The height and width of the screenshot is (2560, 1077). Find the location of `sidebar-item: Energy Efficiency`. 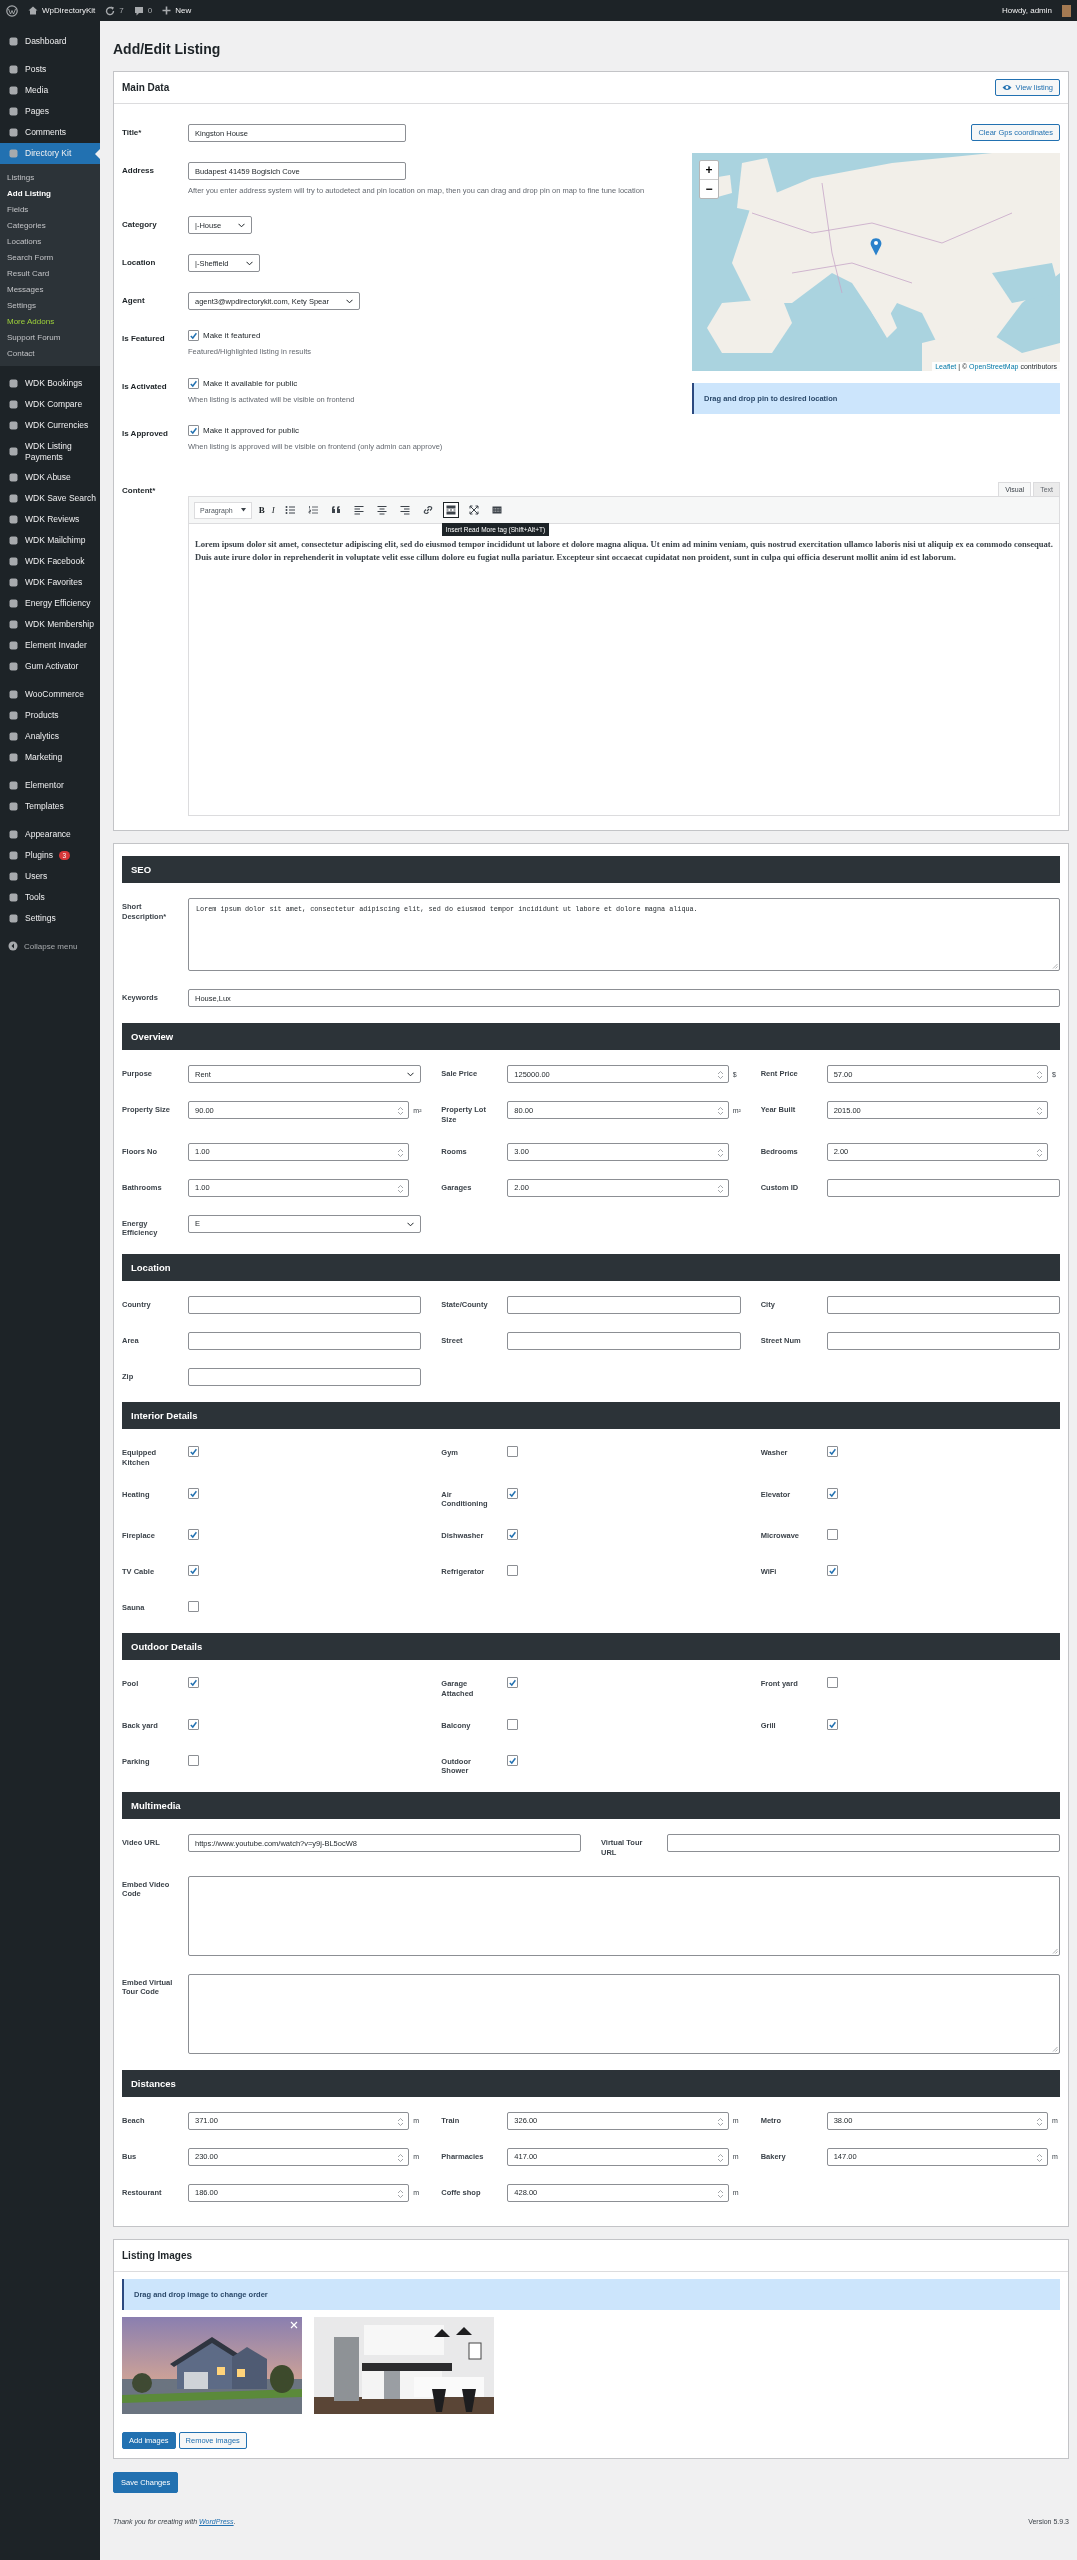

sidebar-item: Energy Efficiency is located at coordinates (50, 604).